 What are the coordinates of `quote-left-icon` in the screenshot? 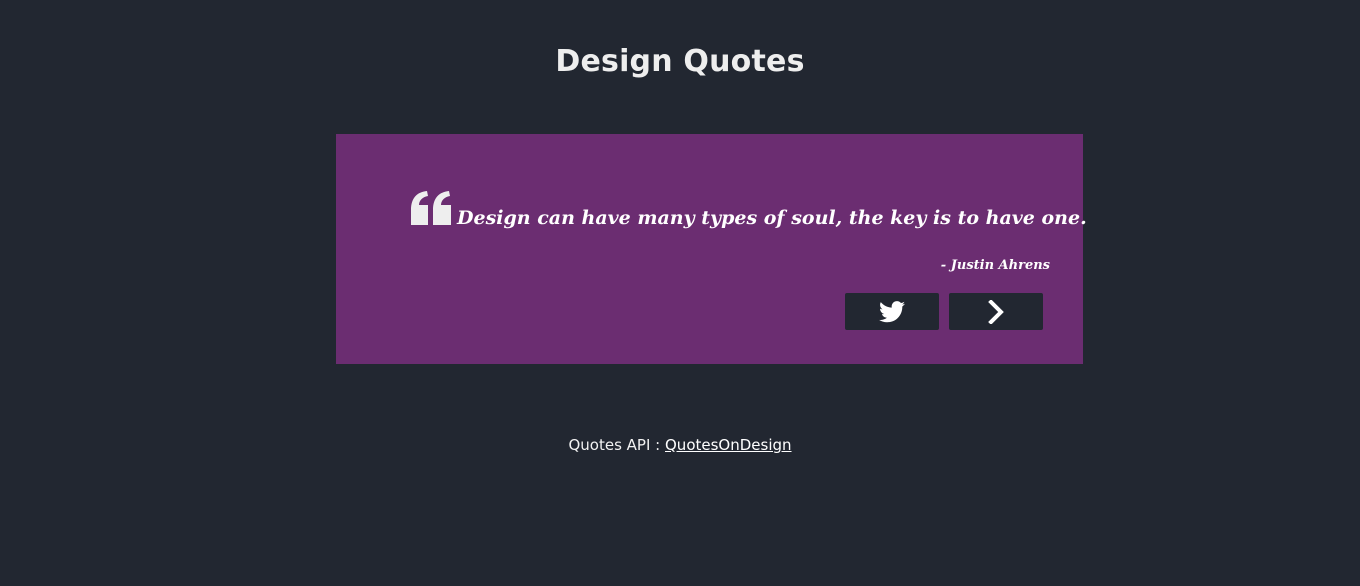 It's located at (431, 208).